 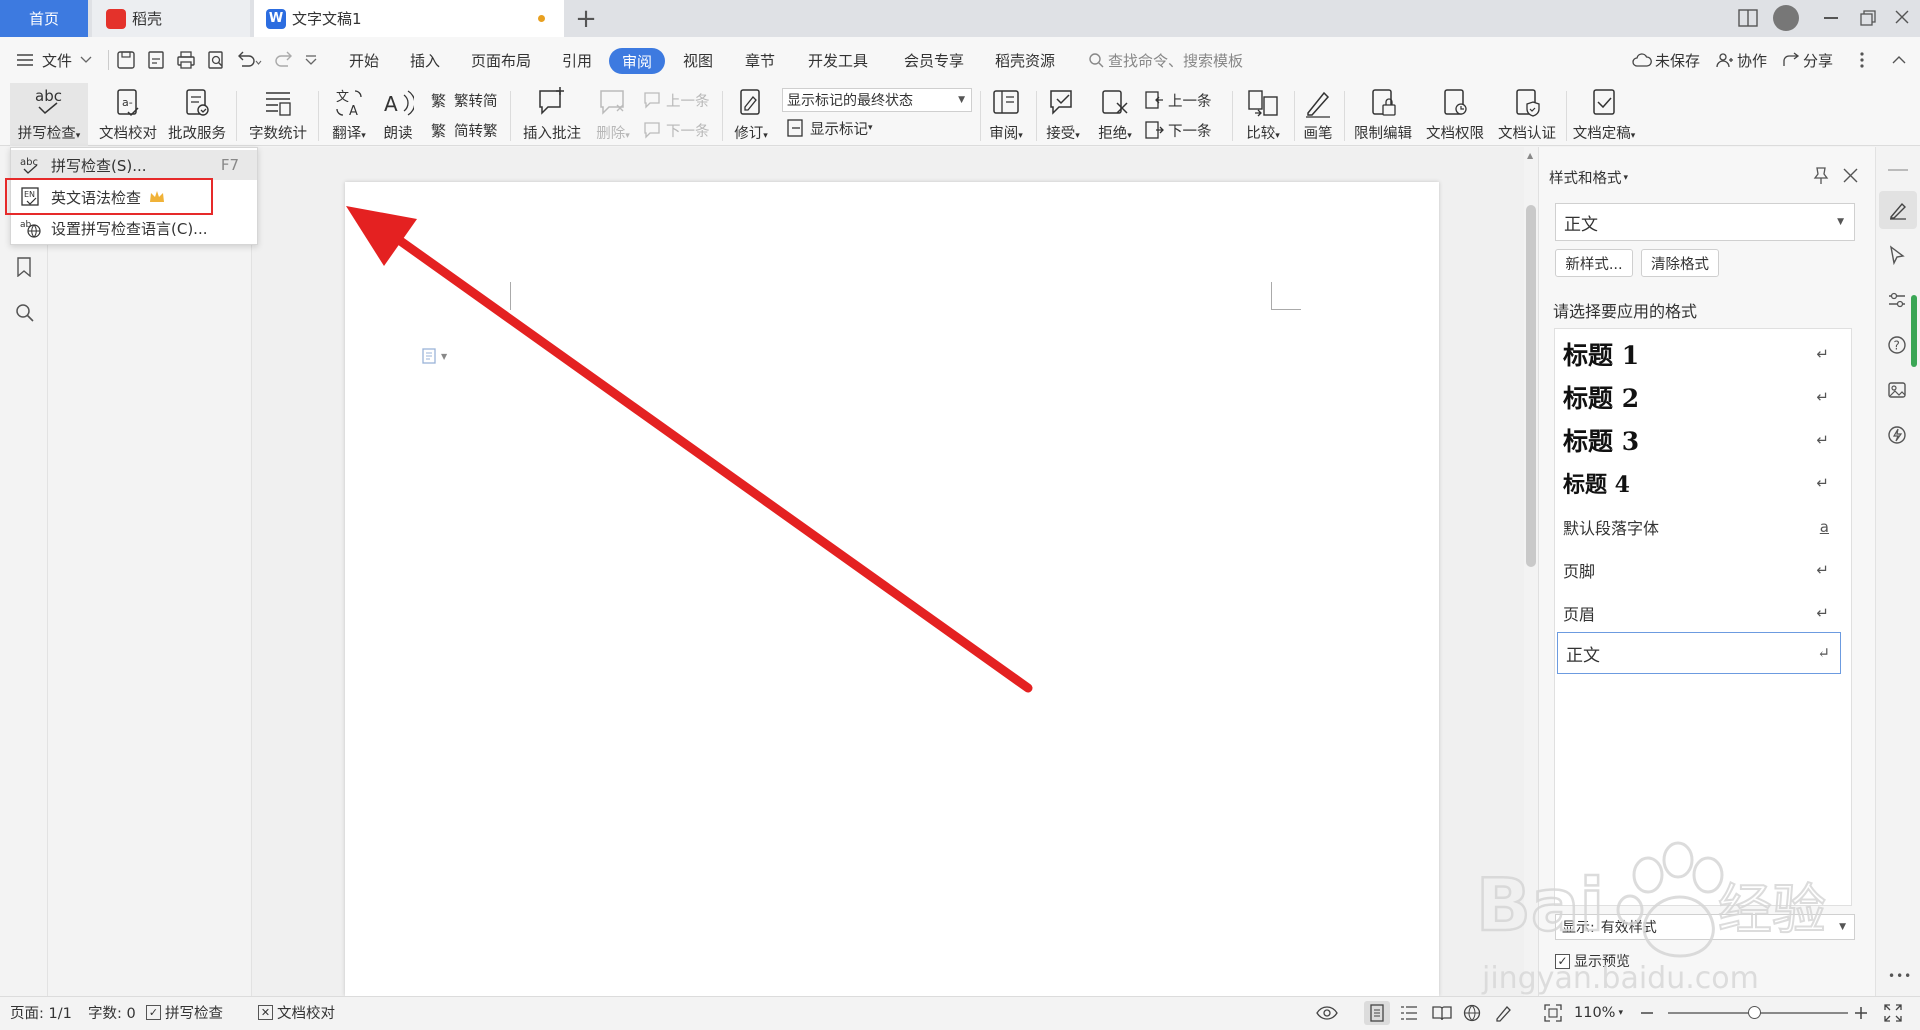 I want to click on language-globe-icon: ab, so click(x=30, y=229).